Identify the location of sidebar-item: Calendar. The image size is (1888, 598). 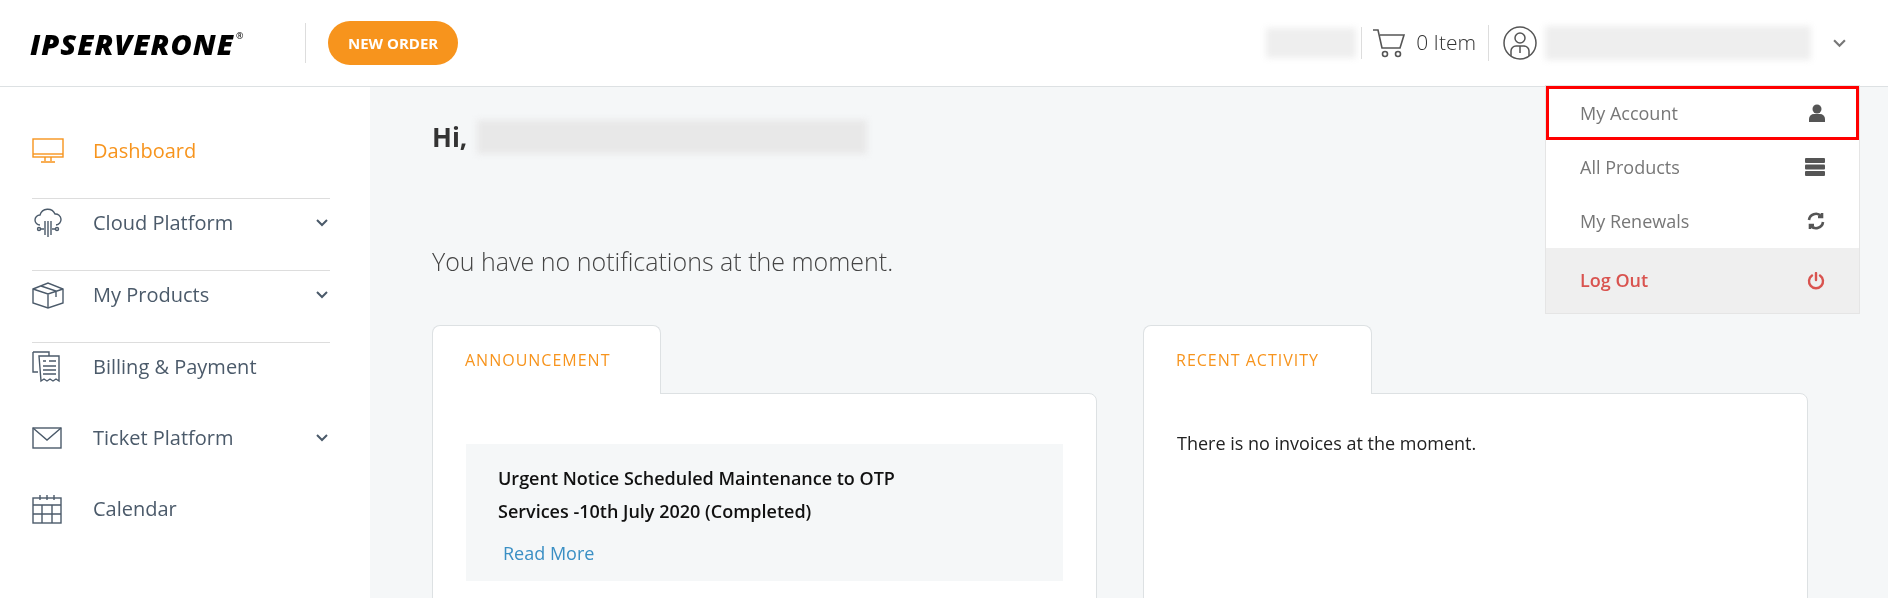
(181, 508).